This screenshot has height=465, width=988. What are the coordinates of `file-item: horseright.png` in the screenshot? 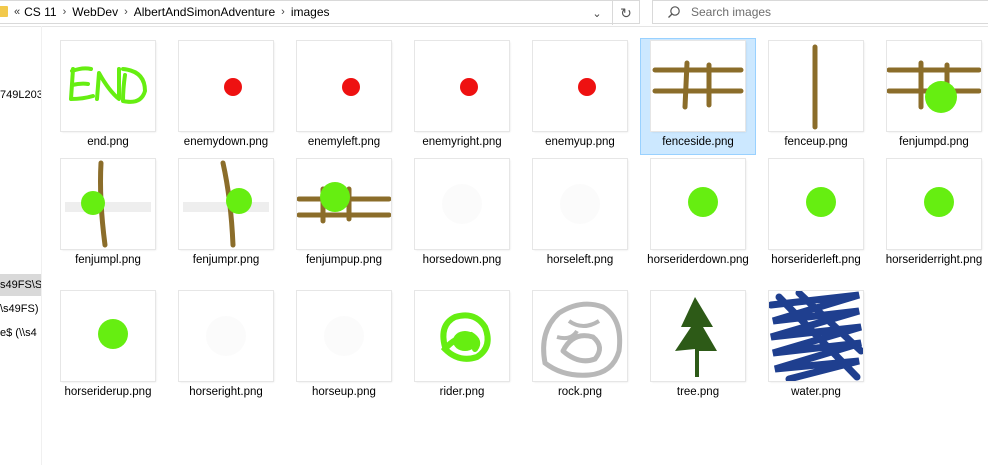 It's located at (226, 346).